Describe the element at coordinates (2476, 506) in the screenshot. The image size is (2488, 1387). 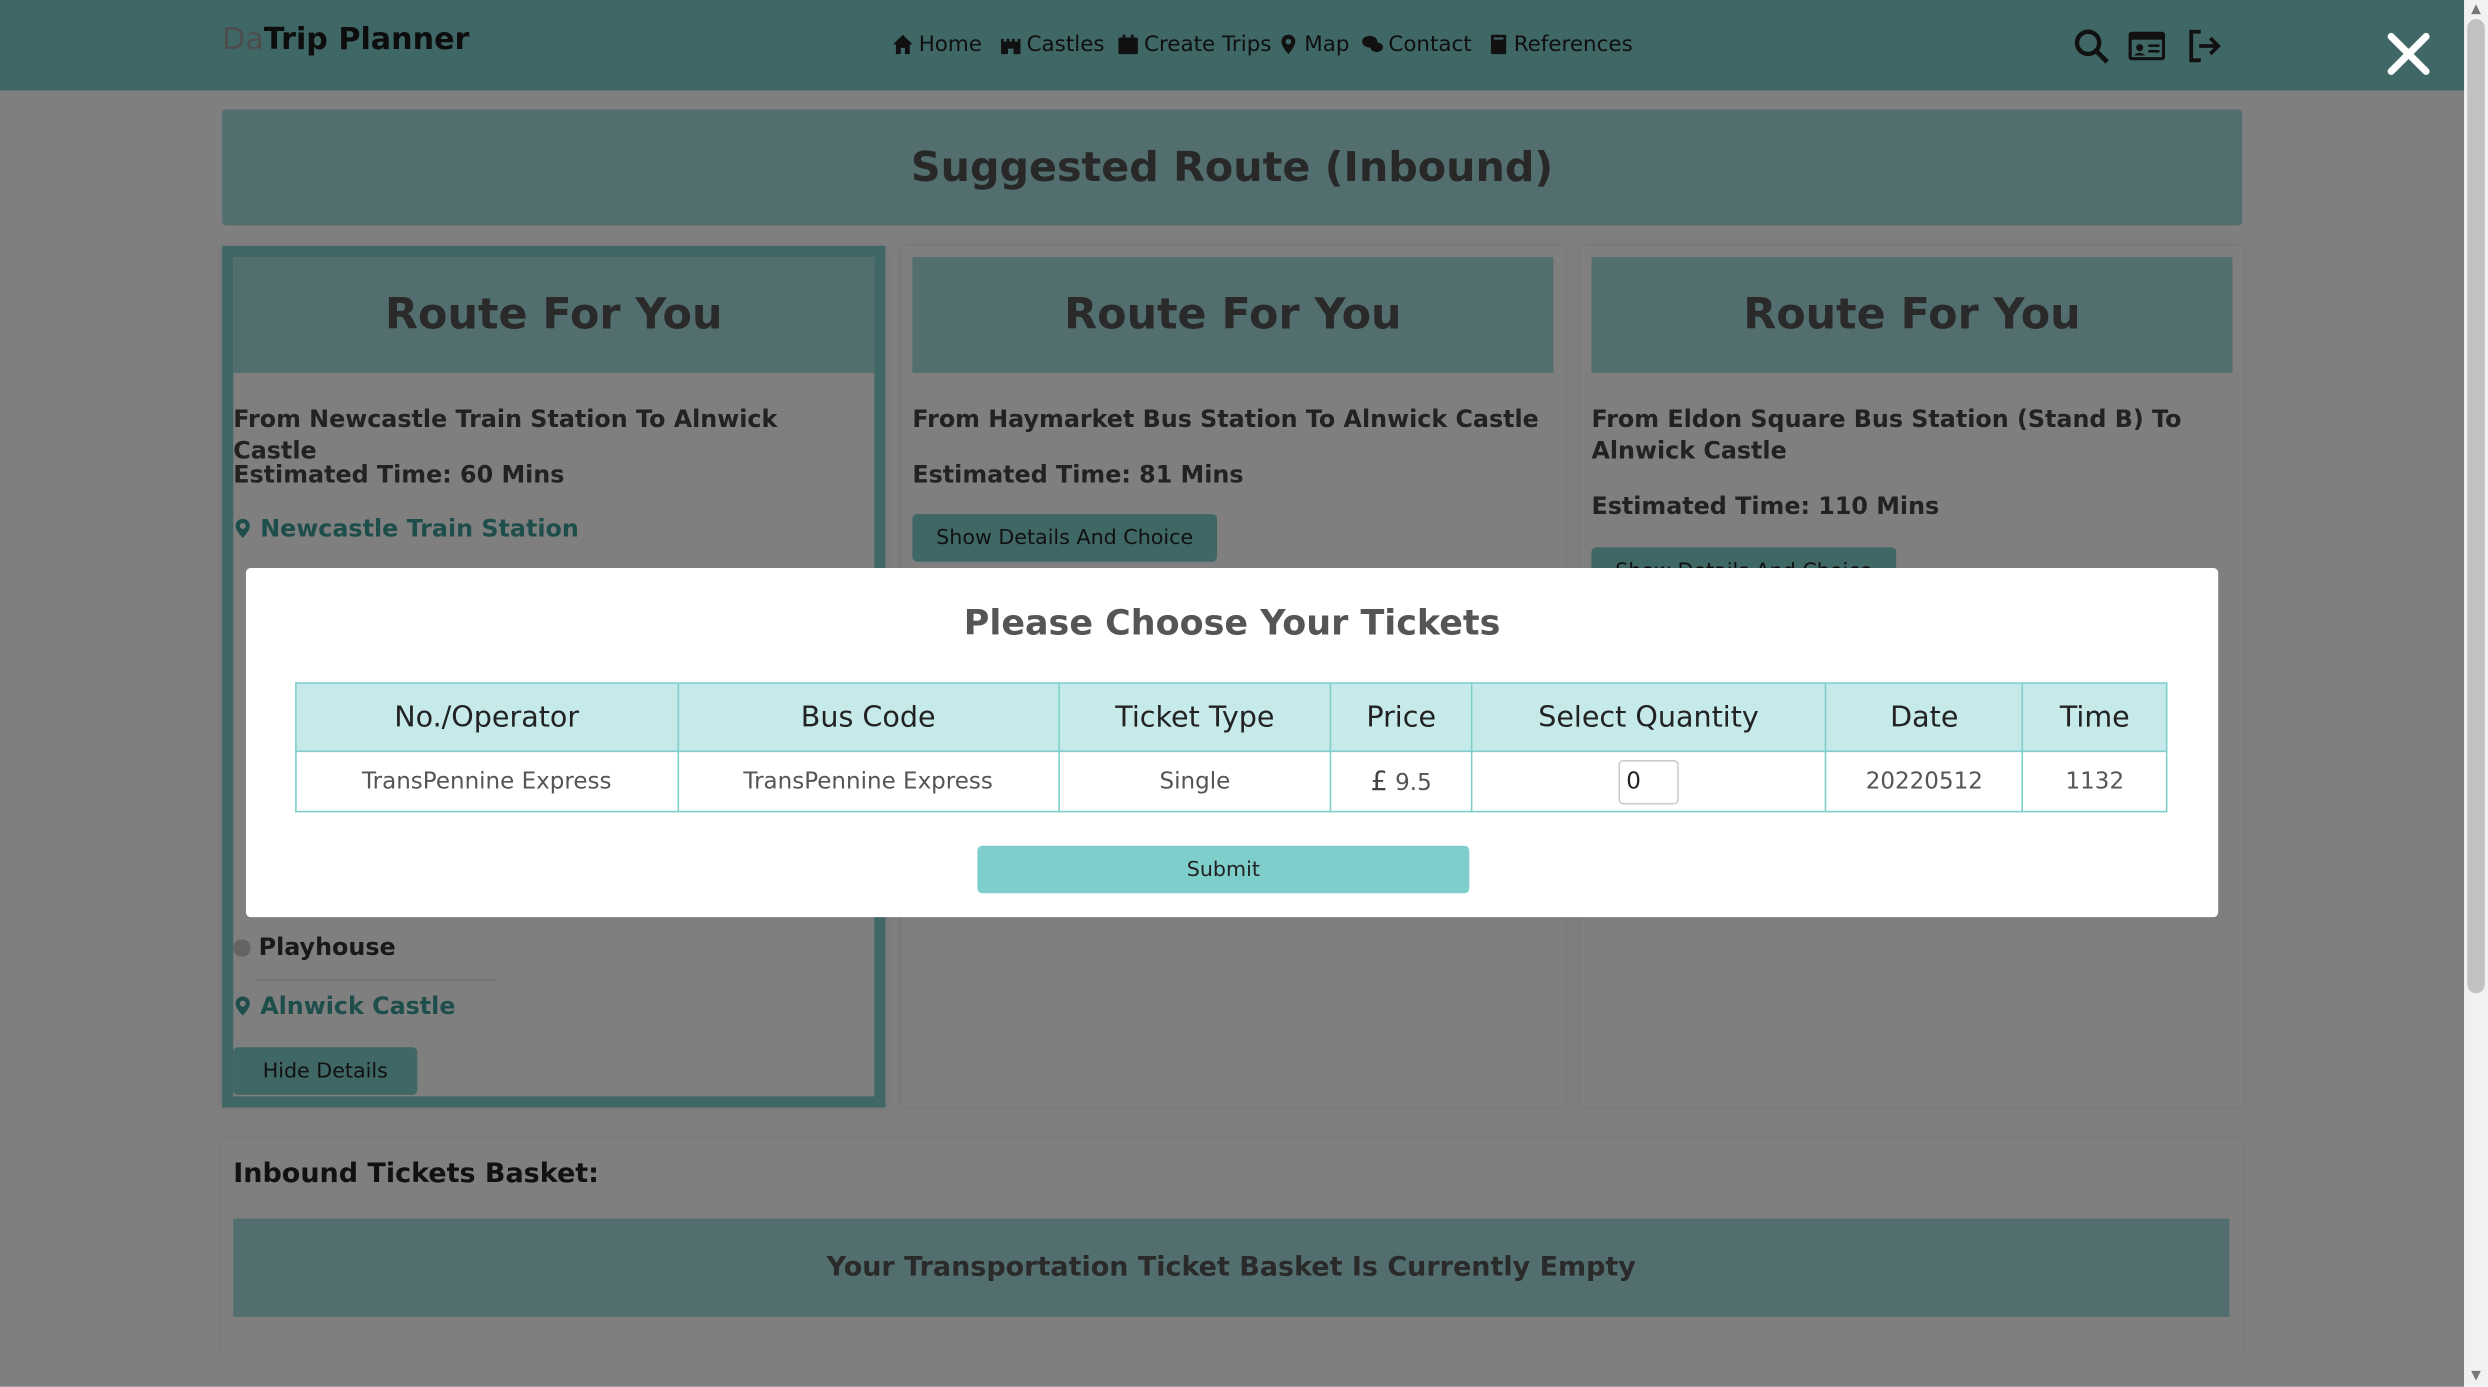
I see `scrollbar-thumb` at that location.